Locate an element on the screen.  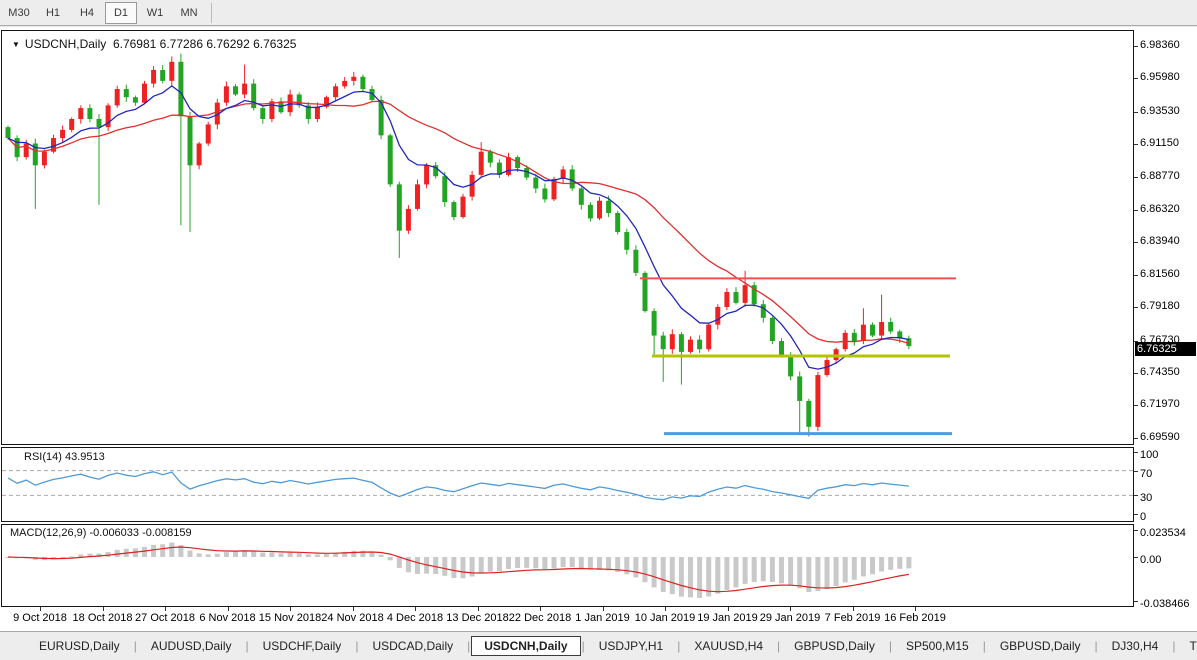
current-price-tag: 6.76325 is located at coordinates (1165, 349).